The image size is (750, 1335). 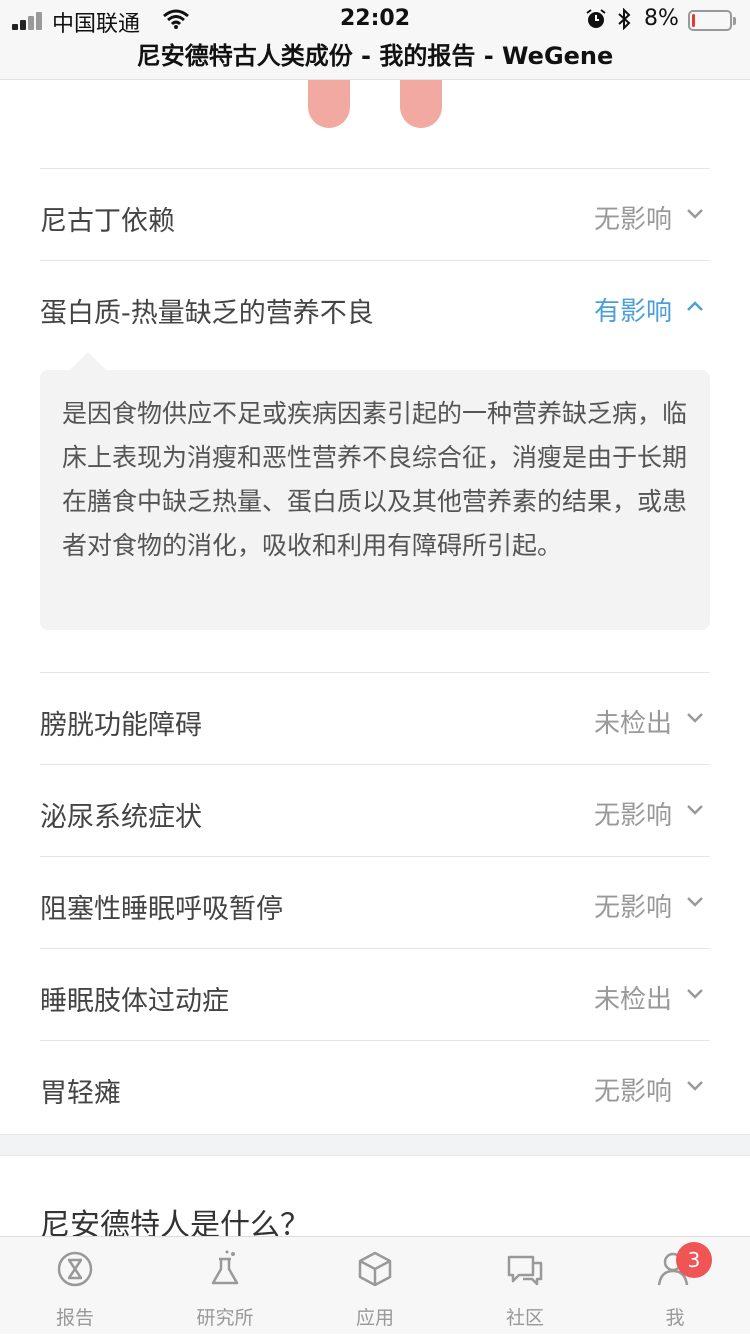 I want to click on battery-percent: 8%, so click(x=661, y=18).